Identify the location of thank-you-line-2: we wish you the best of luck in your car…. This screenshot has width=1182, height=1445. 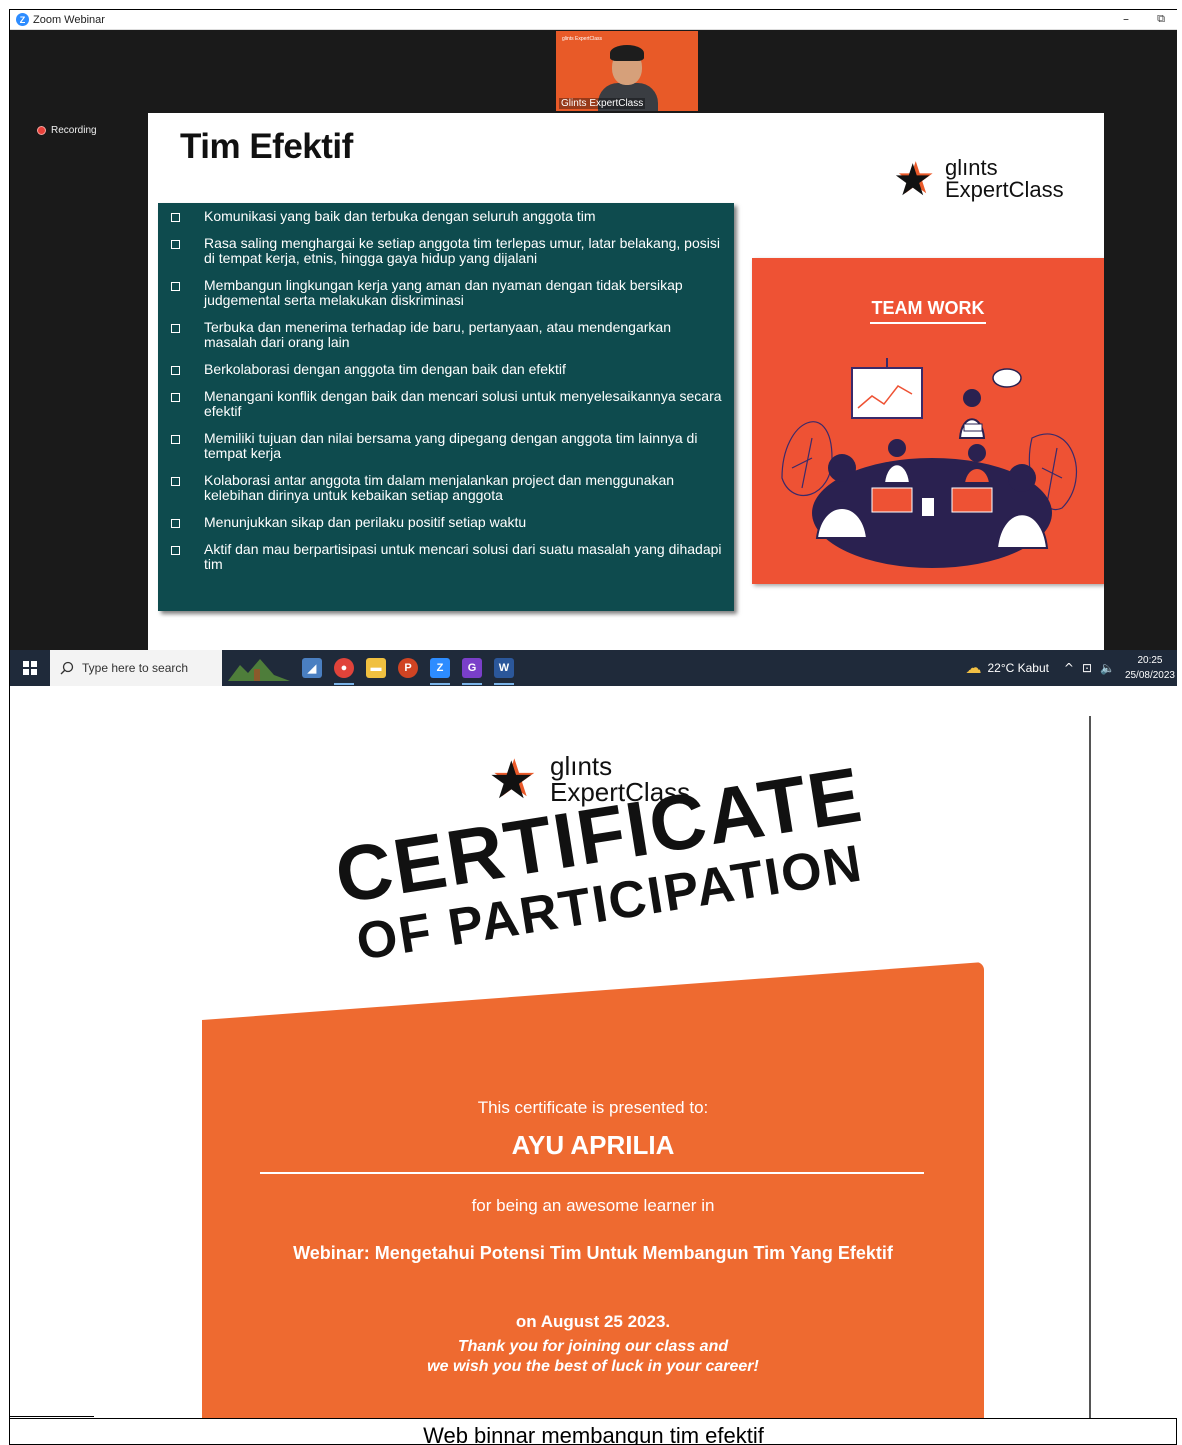
(593, 1366).